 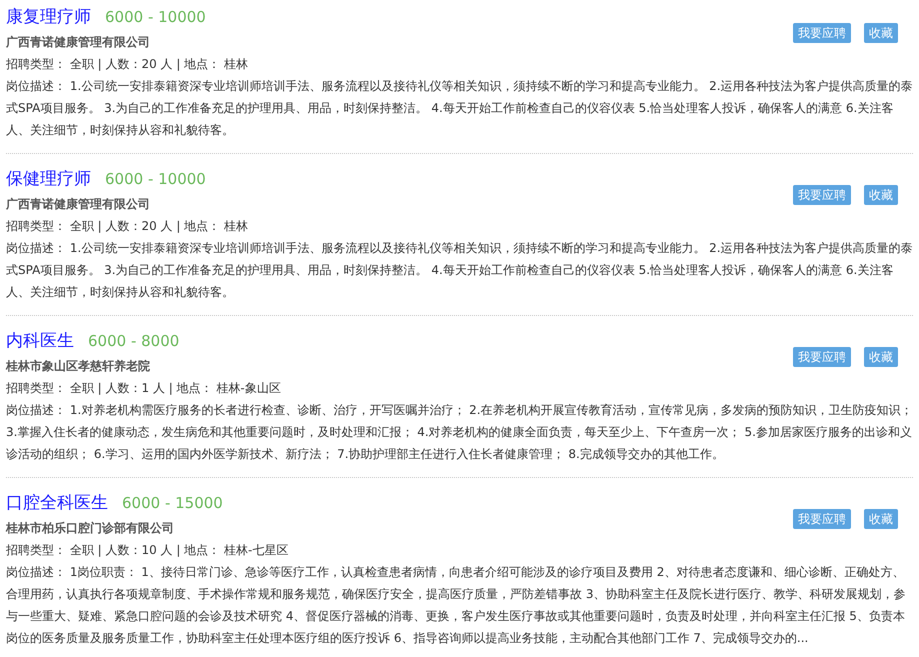 What do you see at coordinates (144, 388) in the screenshot?
I see `job-details: 招聘类型： 全职 | 人数：1 人 | 地点： 桂林-象山区` at bounding box center [144, 388].